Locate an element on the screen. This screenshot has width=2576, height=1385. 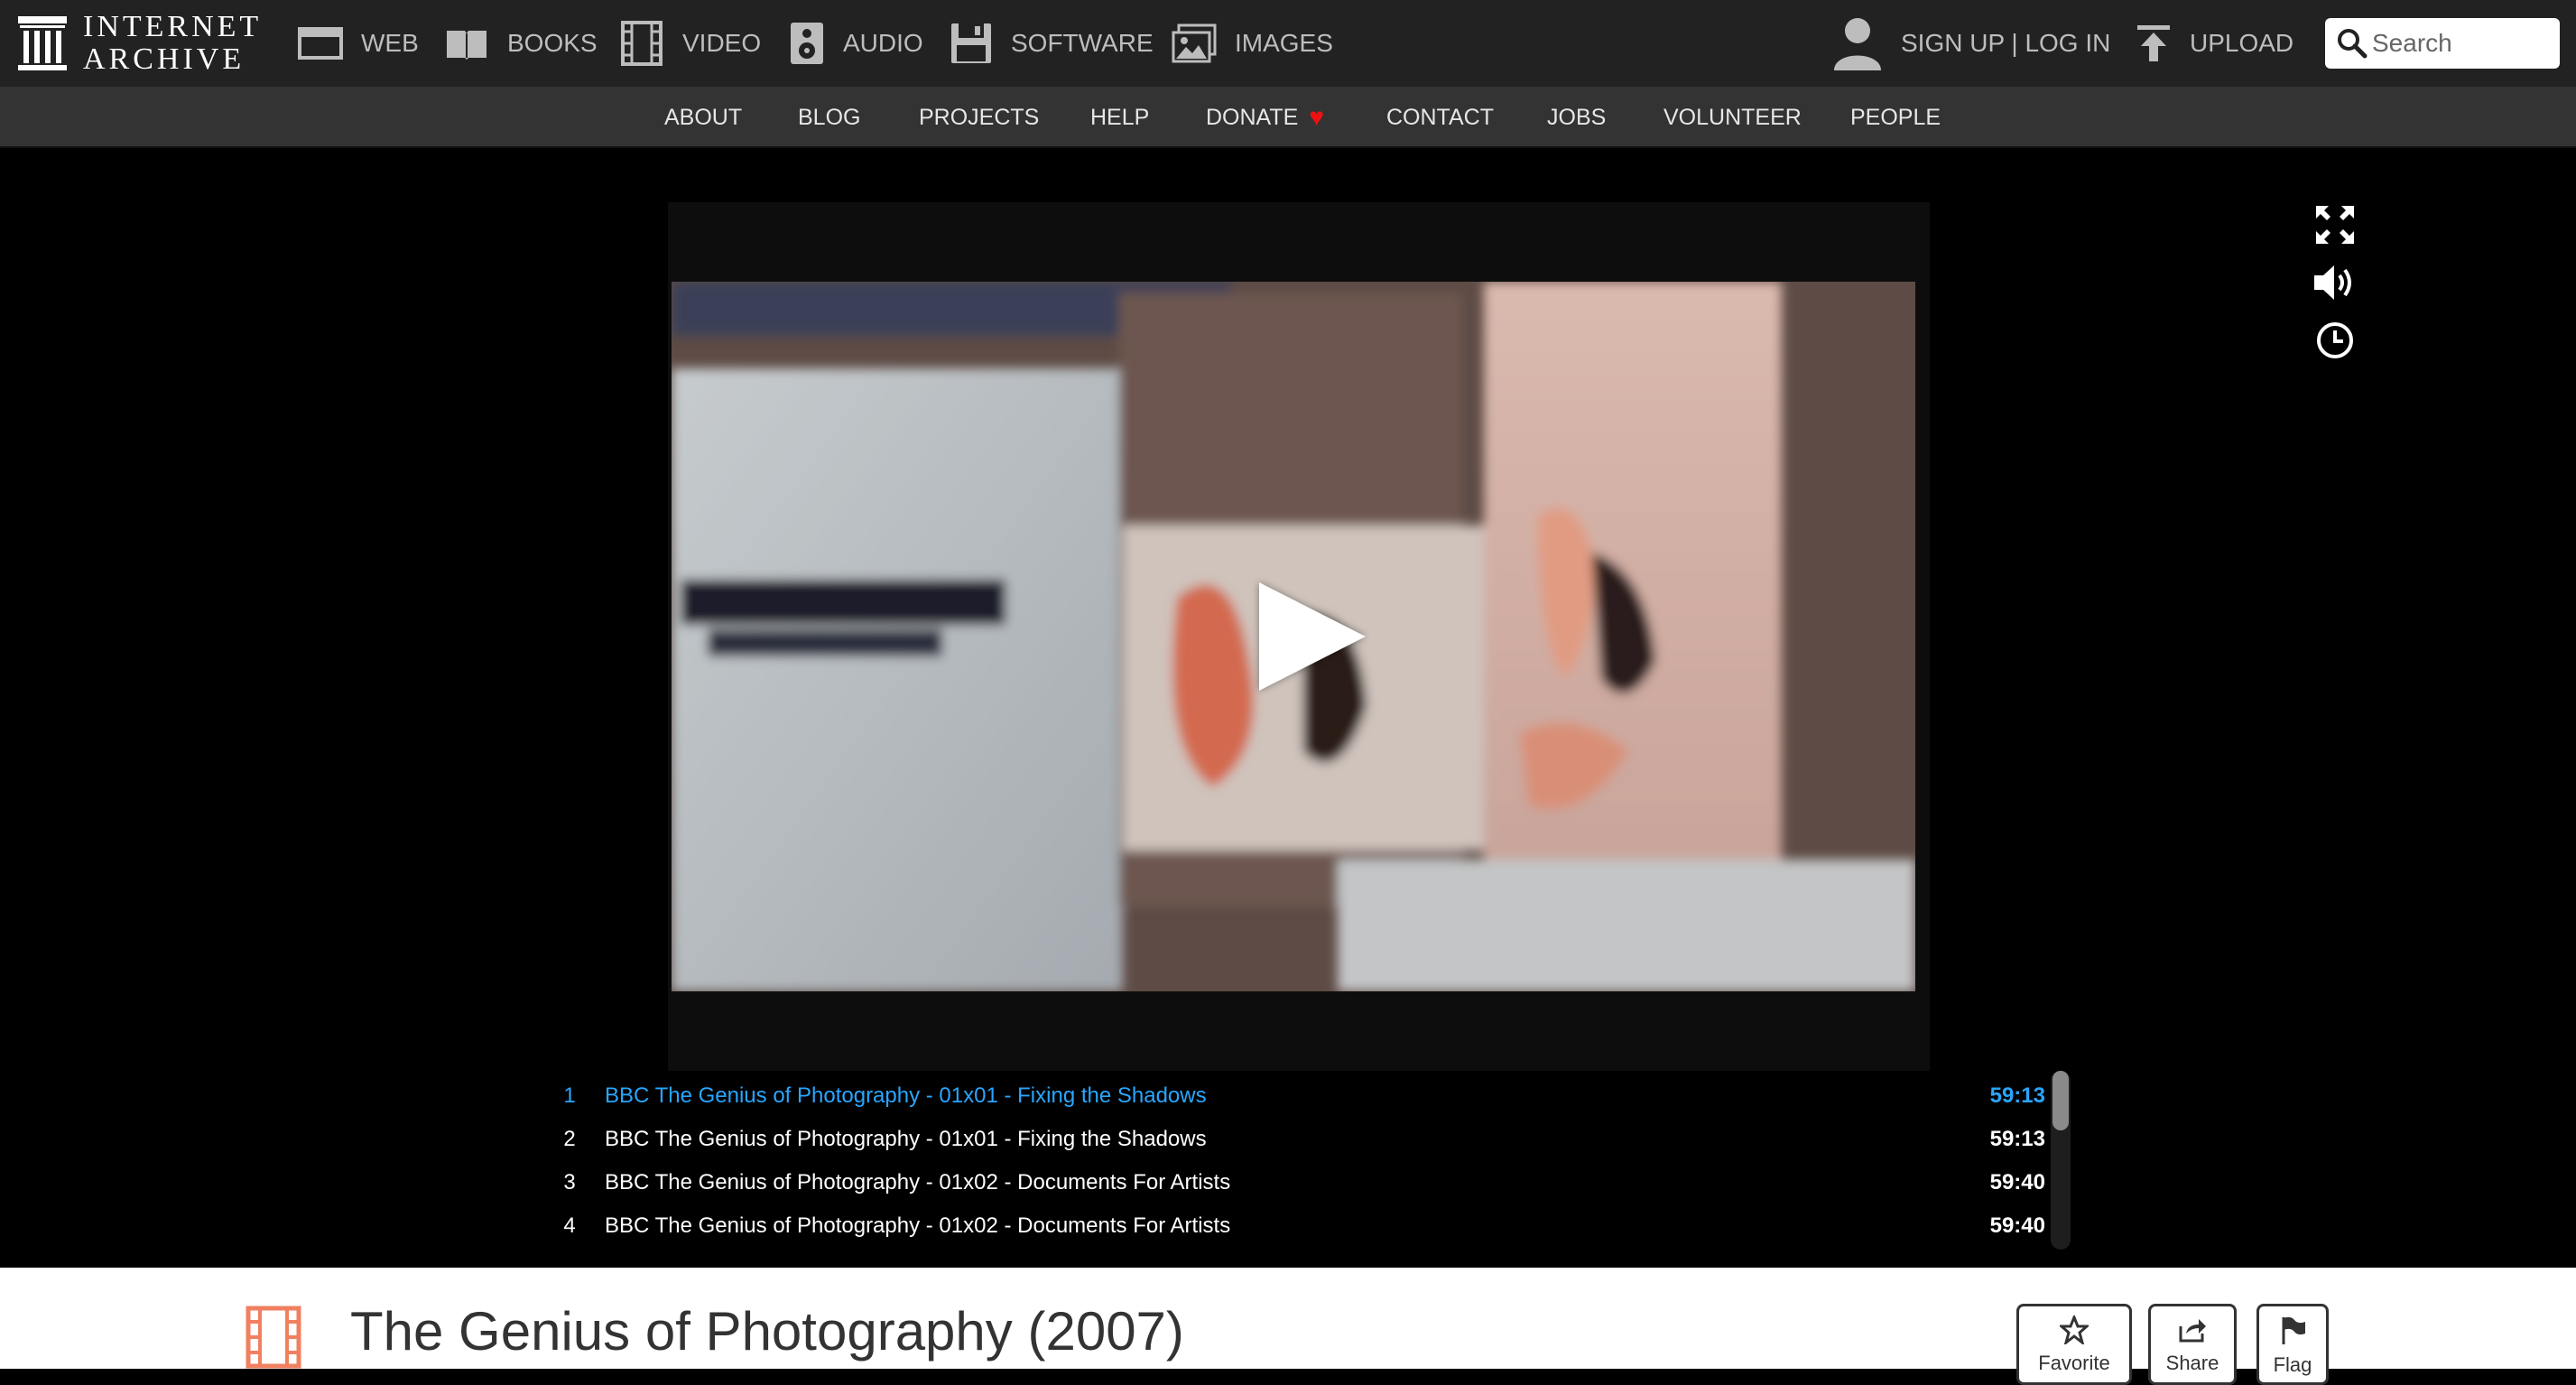
subnav-projects-label: PROJECTS is located at coordinates (979, 117).